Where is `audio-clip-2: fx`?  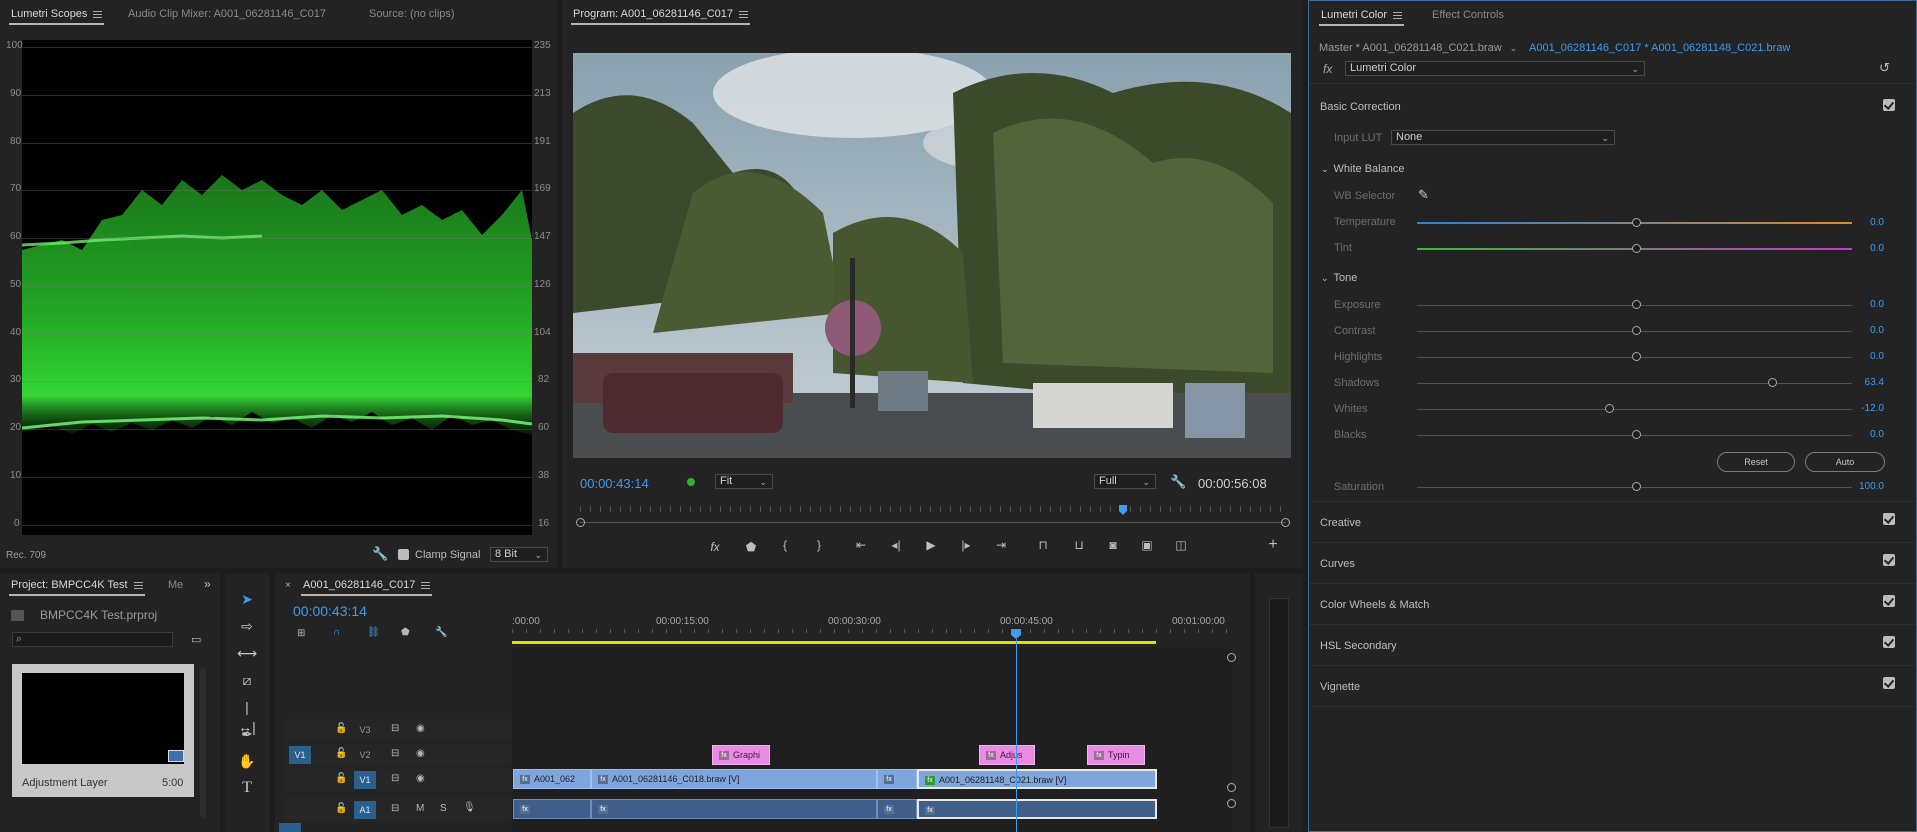 audio-clip-2: fx is located at coordinates (734, 809).